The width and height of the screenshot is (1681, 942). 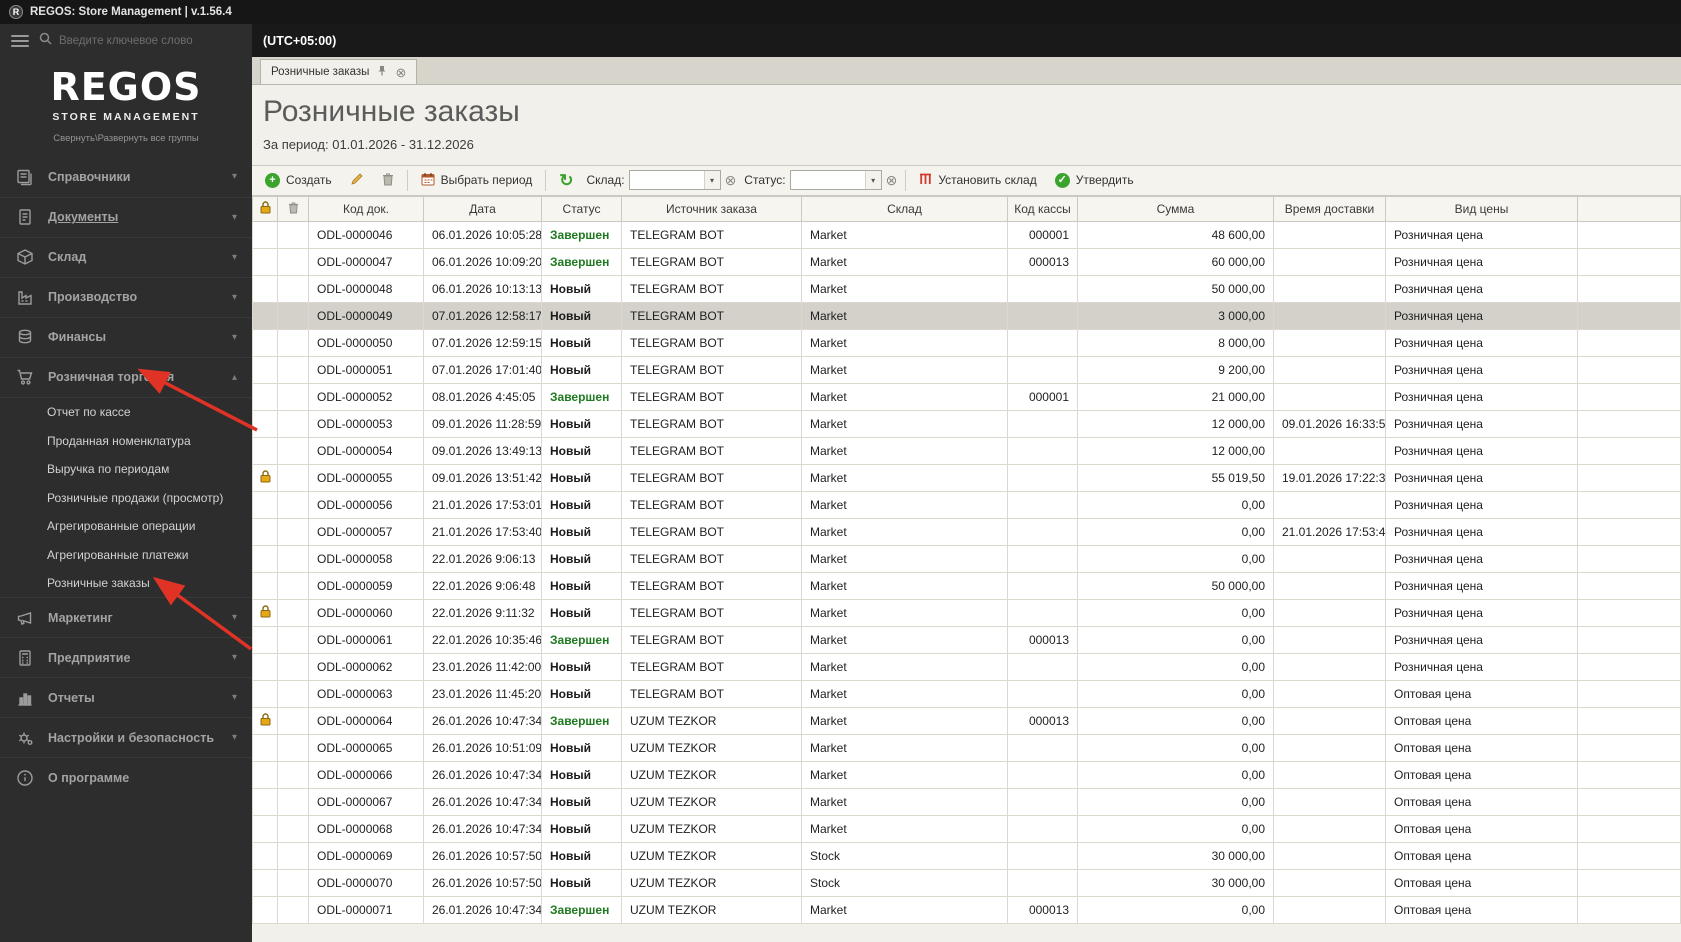 What do you see at coordinates (89, 176) in the screenshot?
I see `sidebar-item-label: Справочники` at bounding box center [89, 176].